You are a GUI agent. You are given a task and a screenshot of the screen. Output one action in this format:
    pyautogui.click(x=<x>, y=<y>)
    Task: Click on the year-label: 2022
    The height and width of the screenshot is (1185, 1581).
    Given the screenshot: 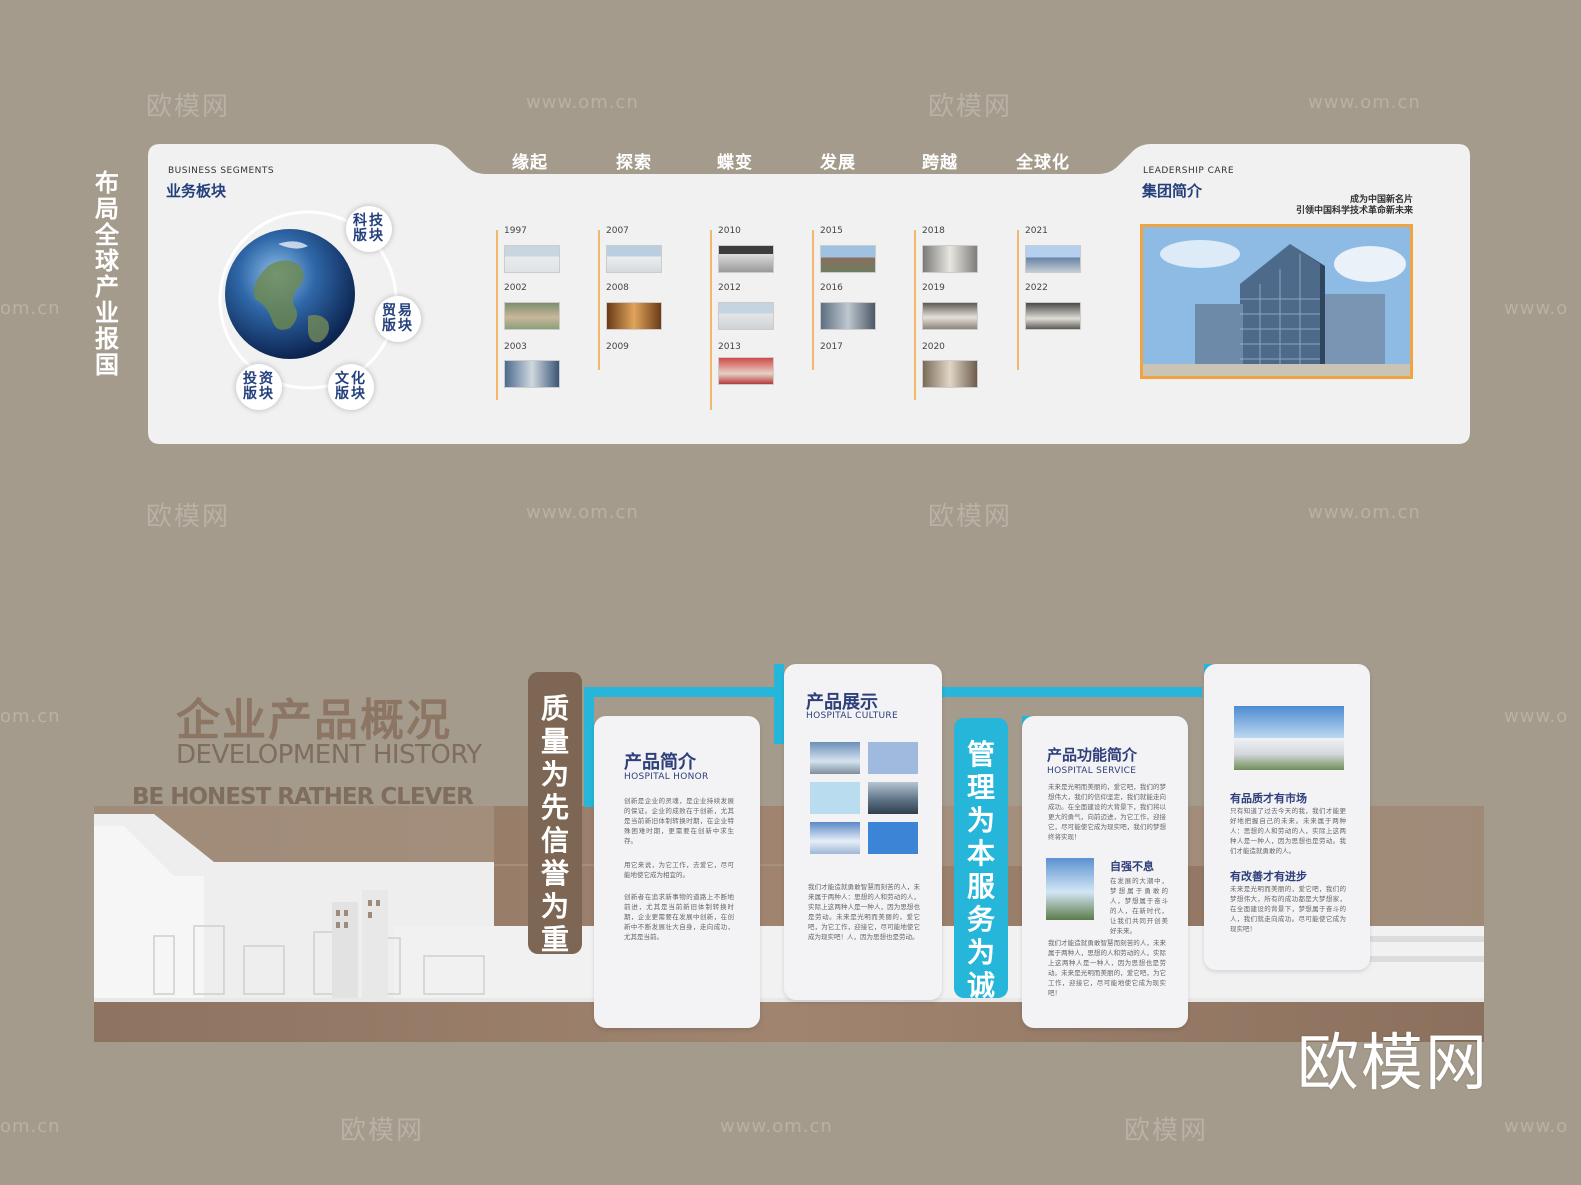 What is the action you would take?
    pyautogui.click(x=1036, y=288)
    